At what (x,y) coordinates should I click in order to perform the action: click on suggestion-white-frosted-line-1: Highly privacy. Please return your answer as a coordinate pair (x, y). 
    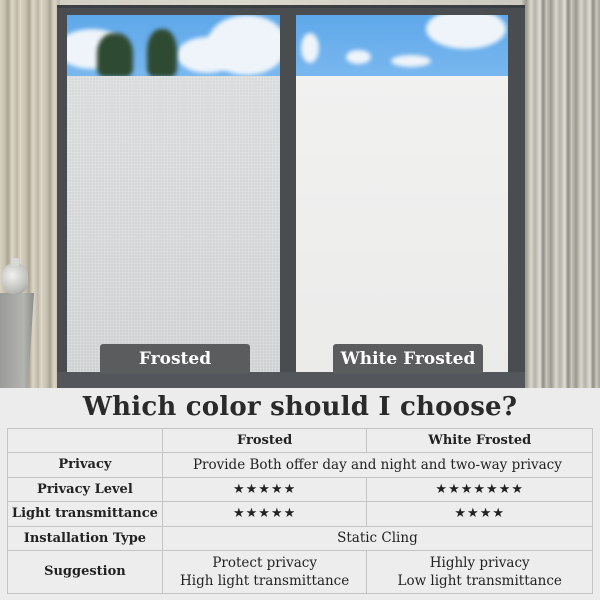
    Looking at the image, I should click on (479, 563).